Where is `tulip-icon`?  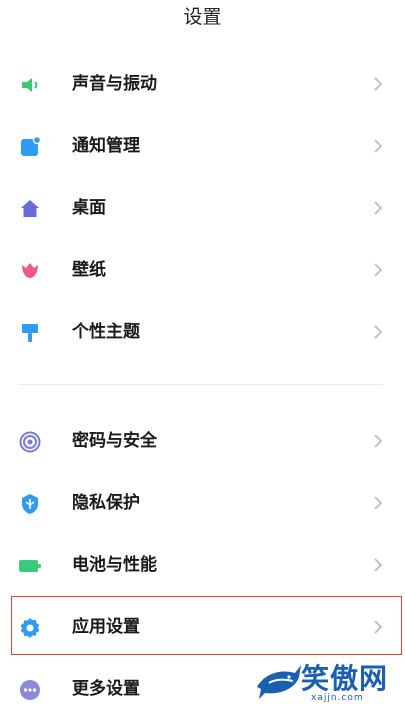
tulip-icon is located at coordinates (30, 271).